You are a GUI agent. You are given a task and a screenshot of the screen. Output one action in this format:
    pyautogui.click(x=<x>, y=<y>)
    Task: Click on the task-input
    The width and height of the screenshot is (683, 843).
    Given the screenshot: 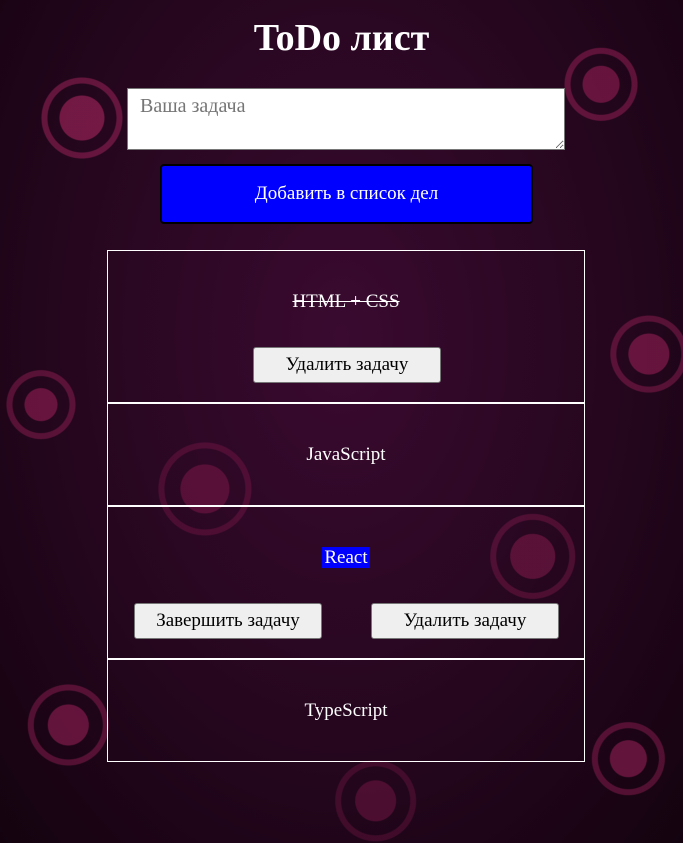 What is the action you would take?
    pyautogui.click(x=346, y=119)
    